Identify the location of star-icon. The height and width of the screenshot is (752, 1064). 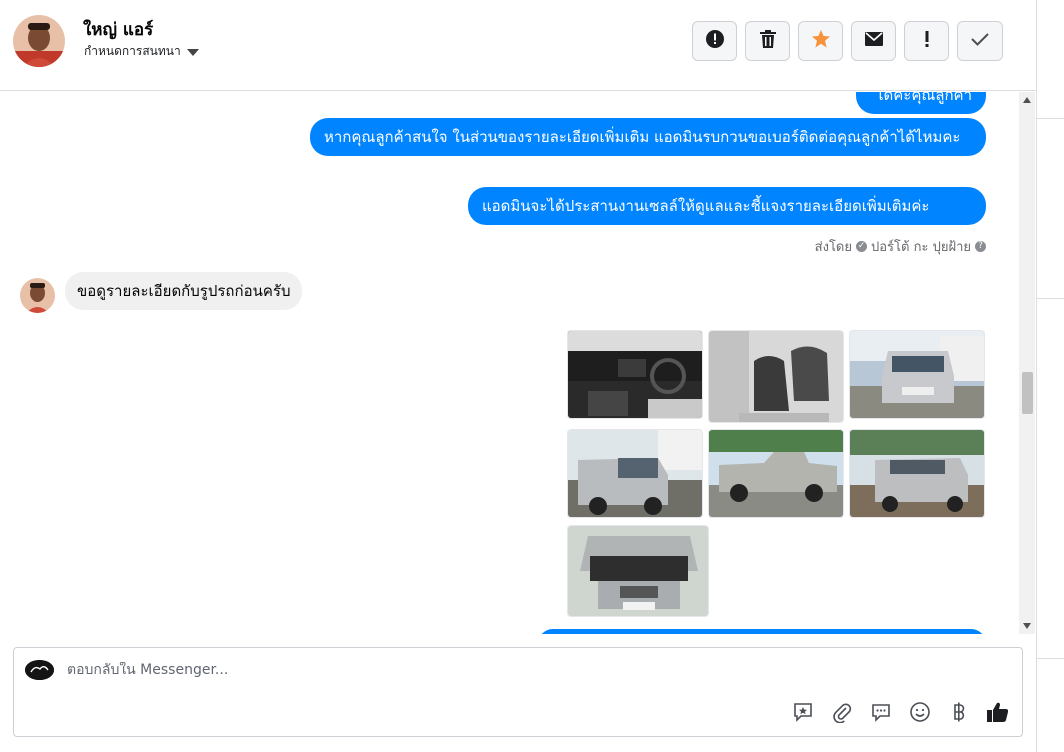
(821, 41).